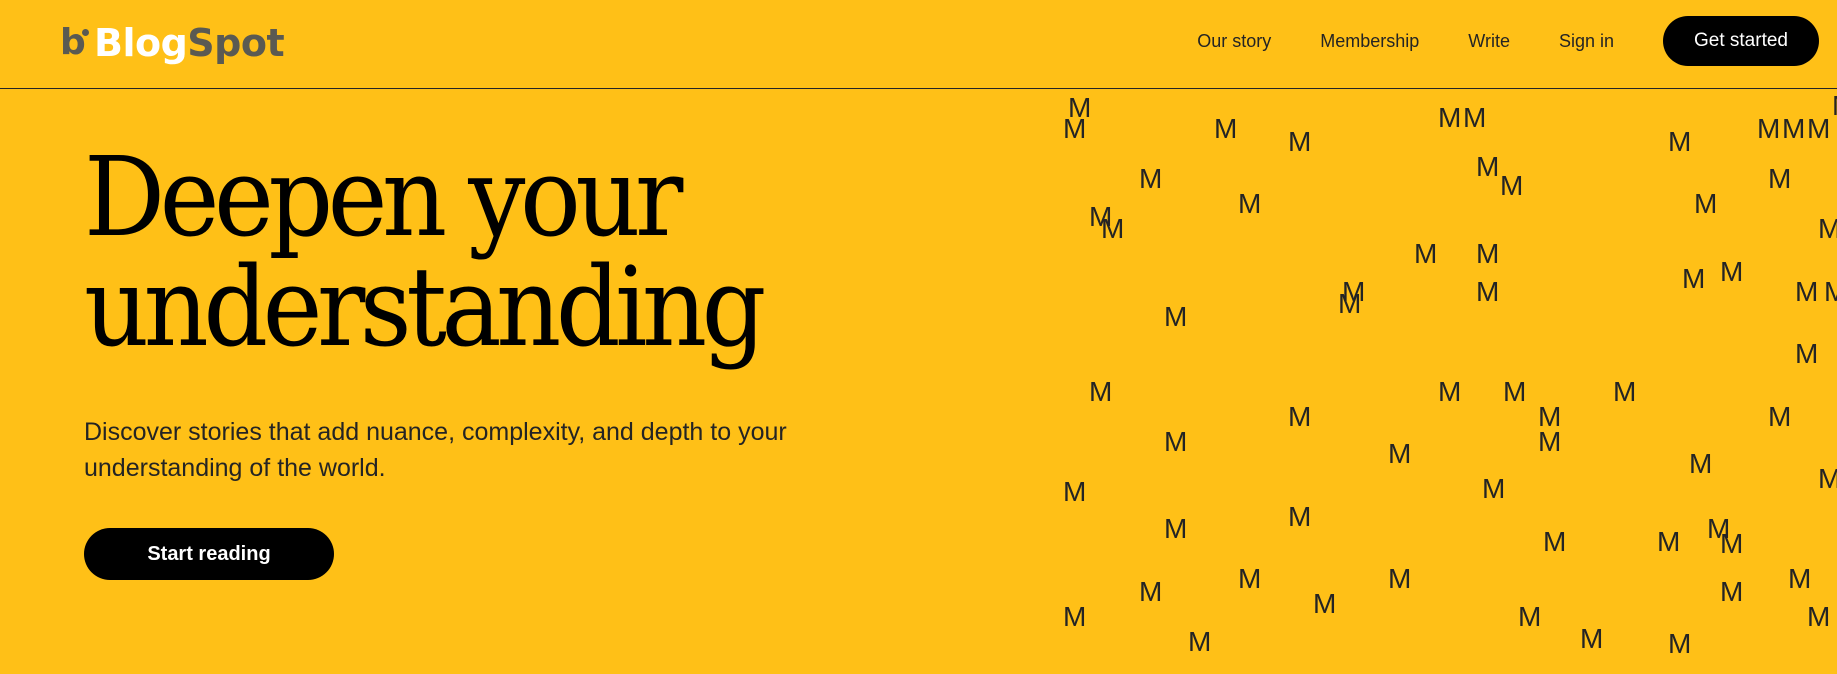 Image resolution: width=1837 pixels, height=674 pixels. I want to click on nav-membership-link: Membership, so click(1369, 41).